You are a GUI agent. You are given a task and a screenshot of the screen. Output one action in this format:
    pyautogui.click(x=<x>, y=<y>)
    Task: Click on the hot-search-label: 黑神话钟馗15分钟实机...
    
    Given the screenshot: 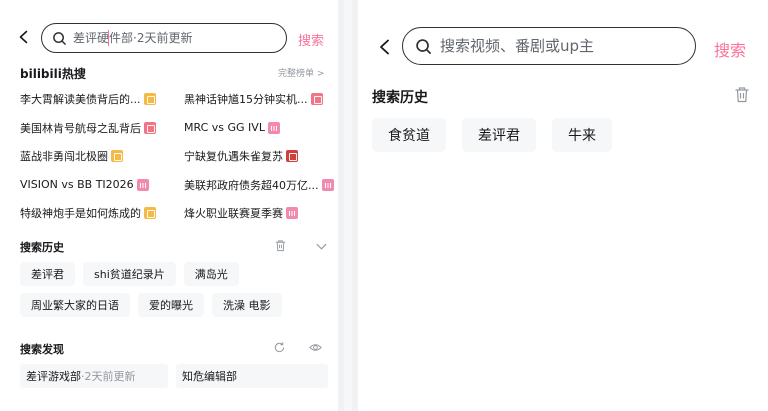 What is the action you would take?
    pyautogui.click(x=246, y=99)
    